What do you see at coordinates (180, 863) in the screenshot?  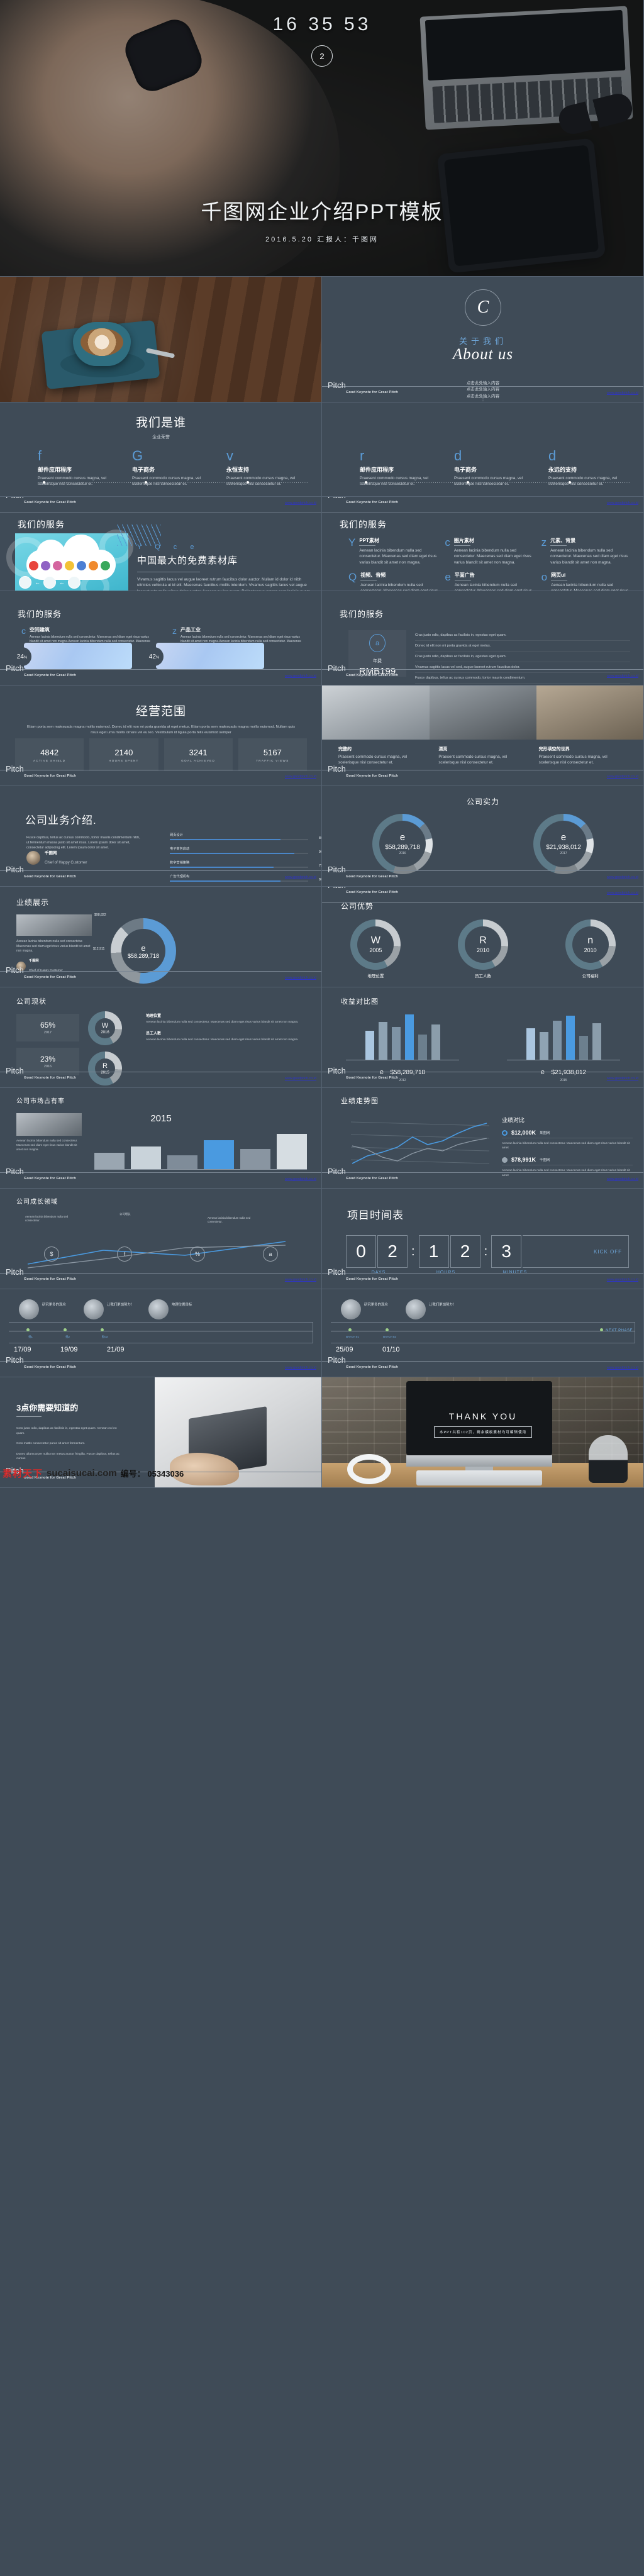 I see `bar-label: 数字营销策略` at bounding box center [180, 863].